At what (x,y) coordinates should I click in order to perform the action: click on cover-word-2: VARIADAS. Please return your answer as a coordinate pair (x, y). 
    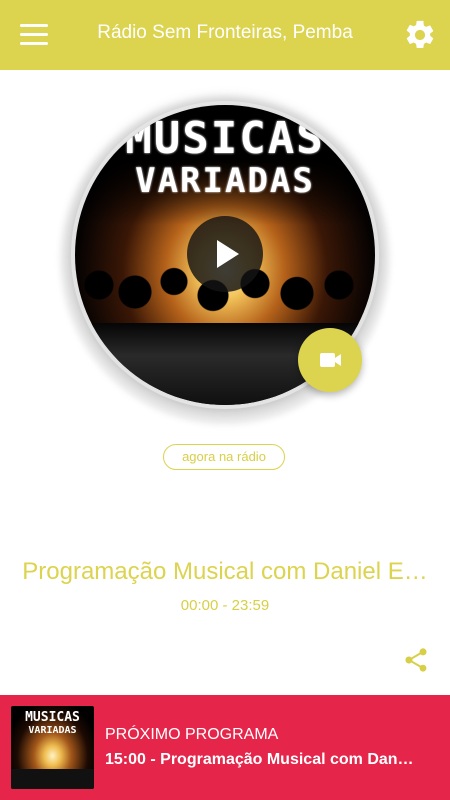
    Looking at the image, I should click on (225, 181).